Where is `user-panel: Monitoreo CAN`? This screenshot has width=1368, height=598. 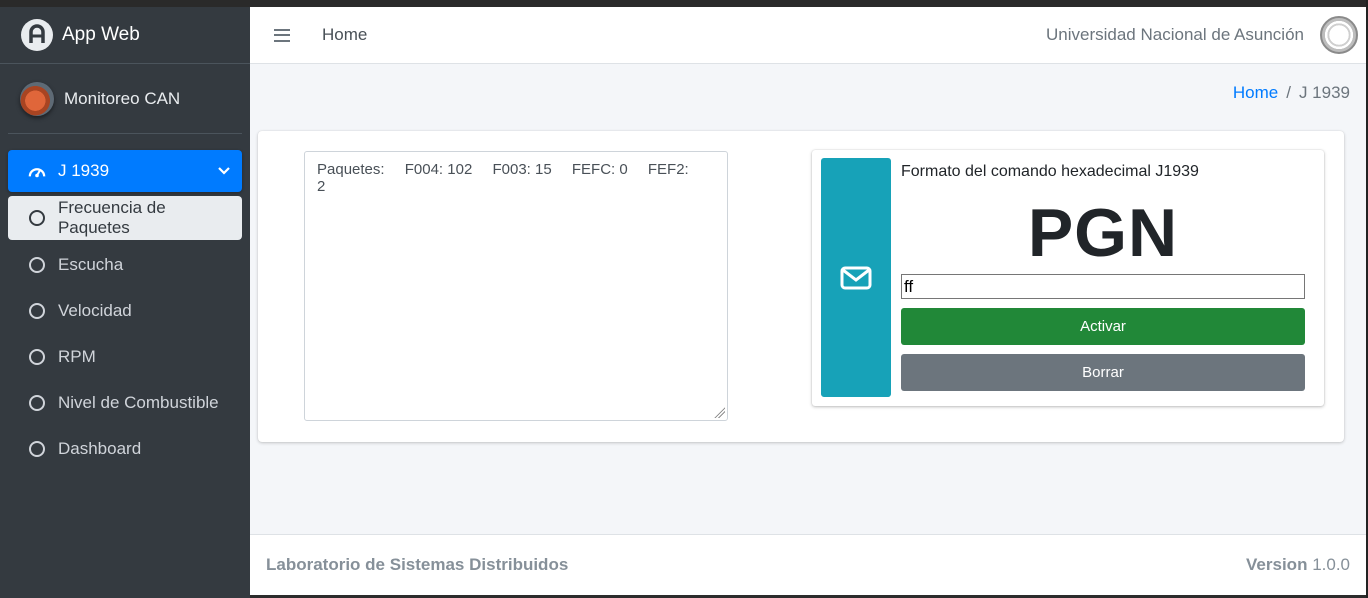
user-panel: Monitoreo CAN is located at coordinates (125, 99).